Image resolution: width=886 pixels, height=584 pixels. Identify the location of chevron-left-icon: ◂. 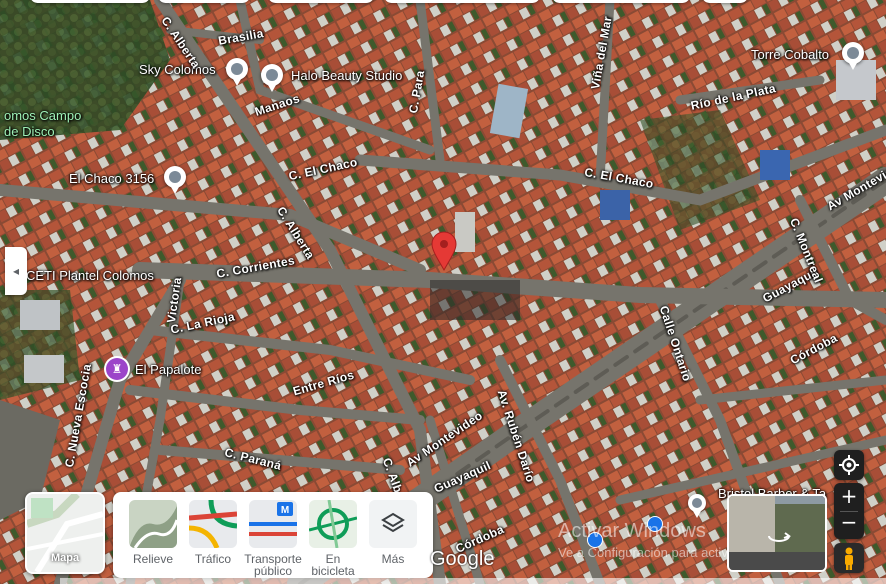
(16, 271).